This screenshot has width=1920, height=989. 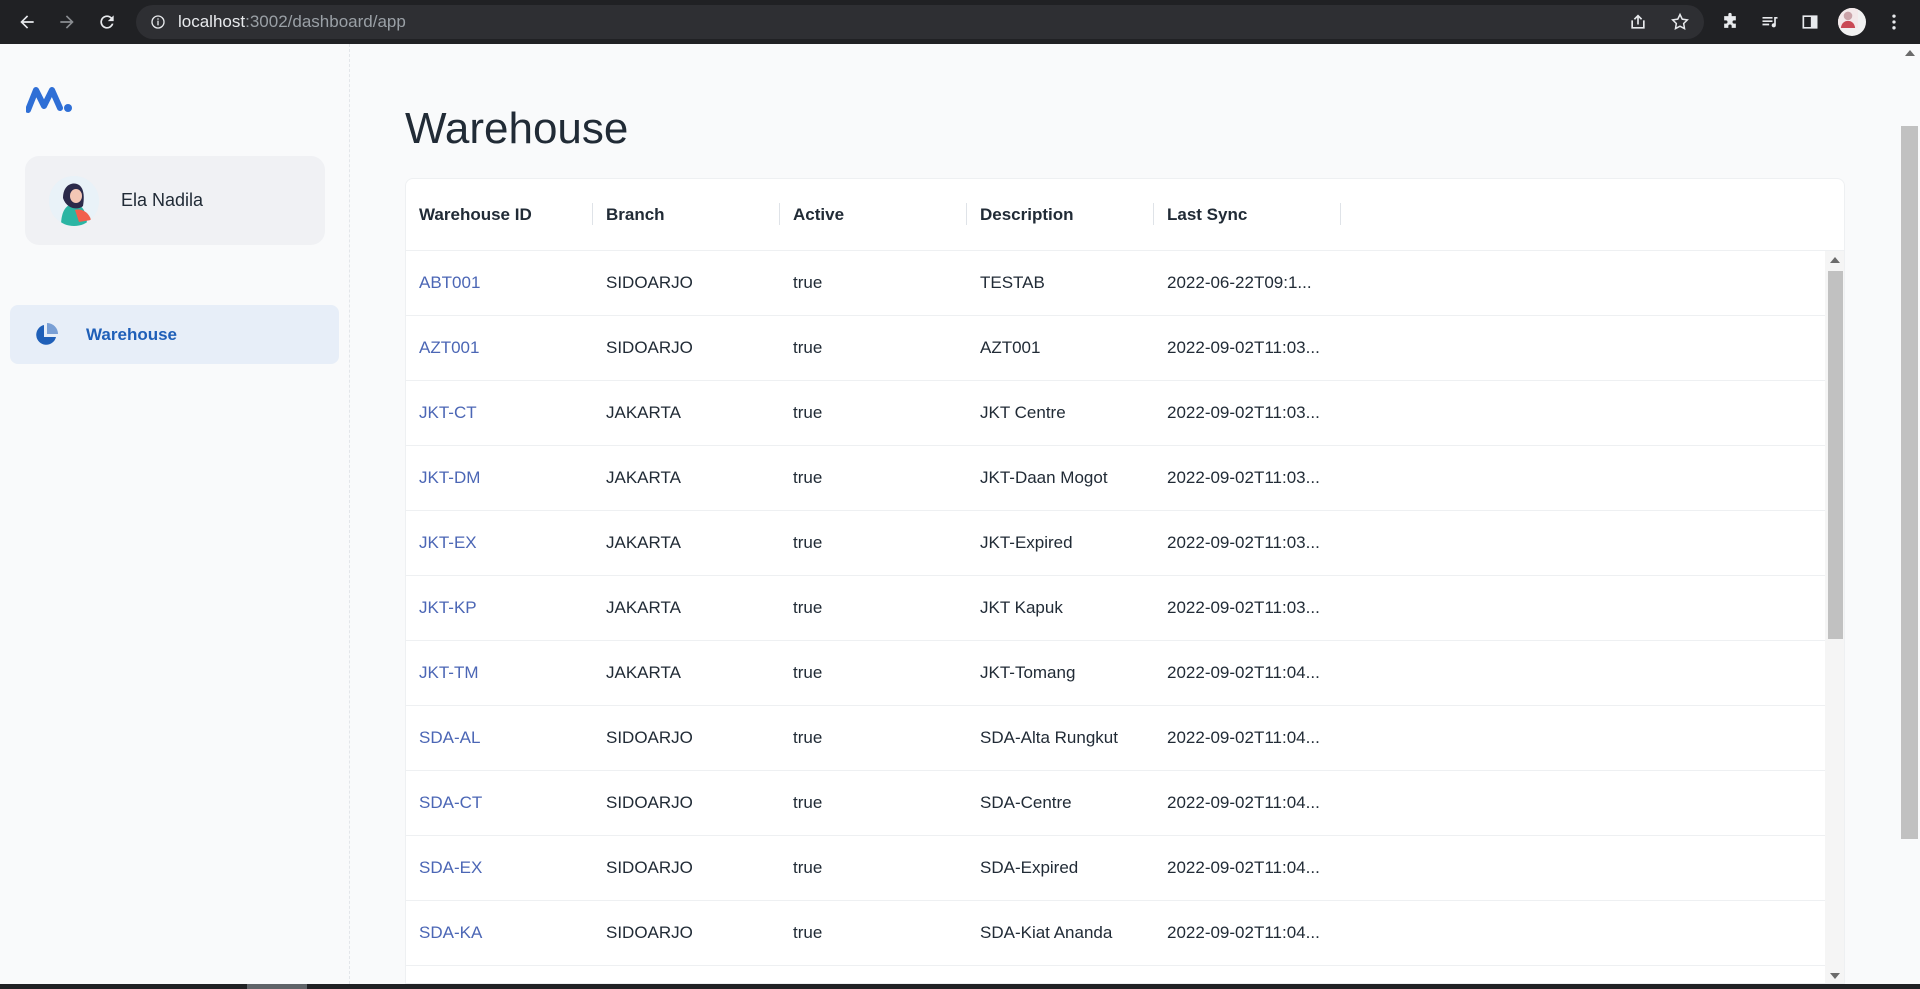 I want to click on cell-warehouse-id: JKT-EX, so click(x=499, y=543).